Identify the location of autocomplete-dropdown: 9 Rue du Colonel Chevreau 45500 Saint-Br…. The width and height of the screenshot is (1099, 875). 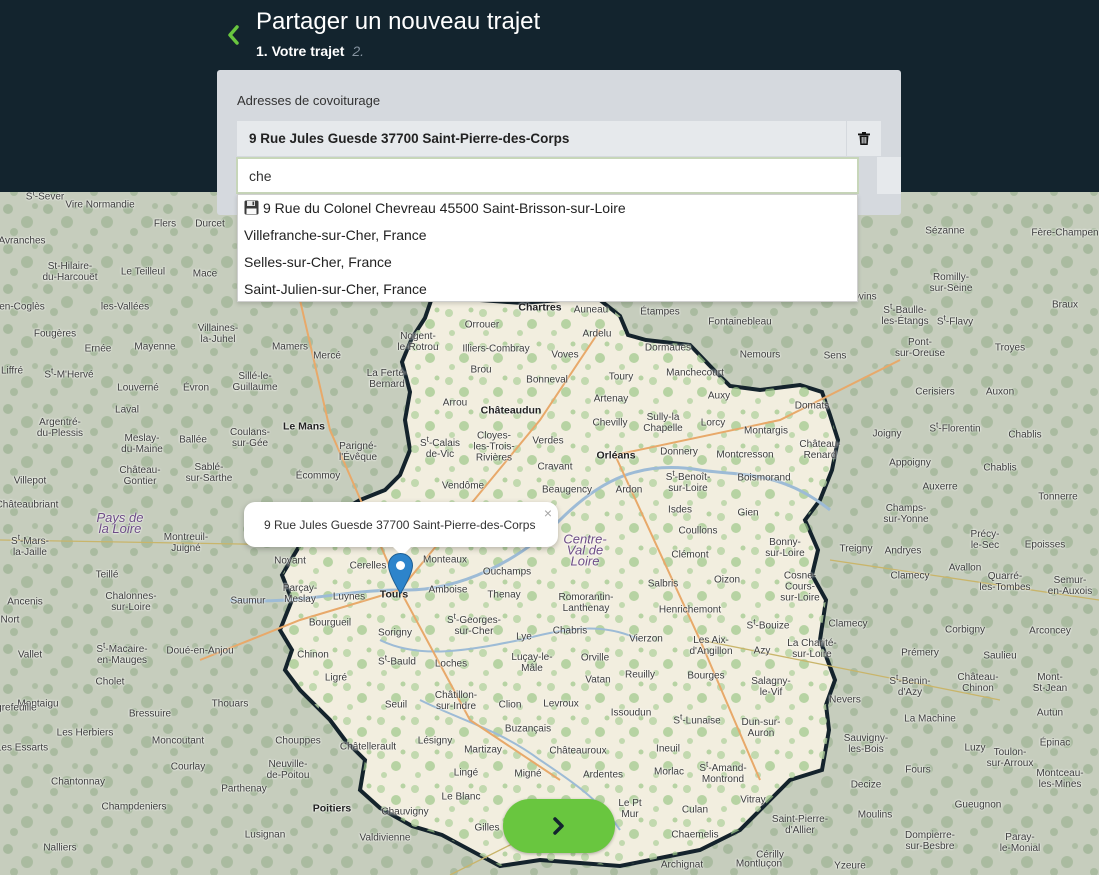
(547, 248).